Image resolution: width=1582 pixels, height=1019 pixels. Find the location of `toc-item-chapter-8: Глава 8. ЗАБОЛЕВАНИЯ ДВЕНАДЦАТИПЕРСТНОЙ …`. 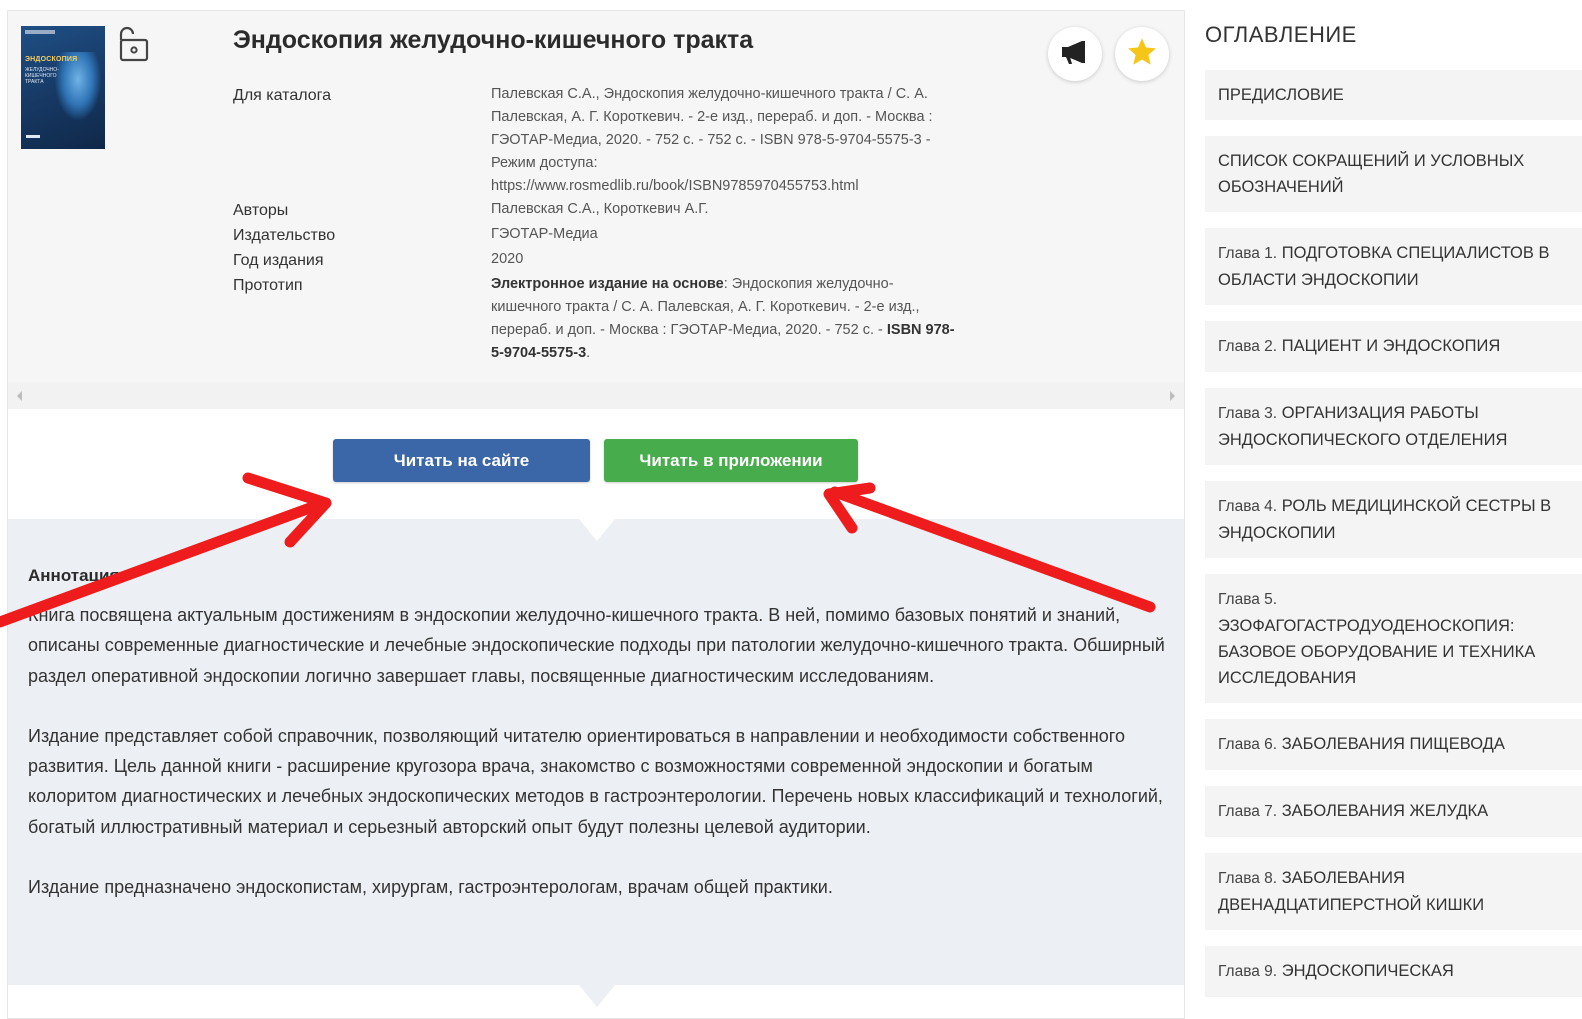

toc-item-chapter-8: Глава 8. ЗАБОЛЕВАНИЯ ДВЕНАДЦАТИПЕРСТНОЙ … is located at coordinates (1393, 891).